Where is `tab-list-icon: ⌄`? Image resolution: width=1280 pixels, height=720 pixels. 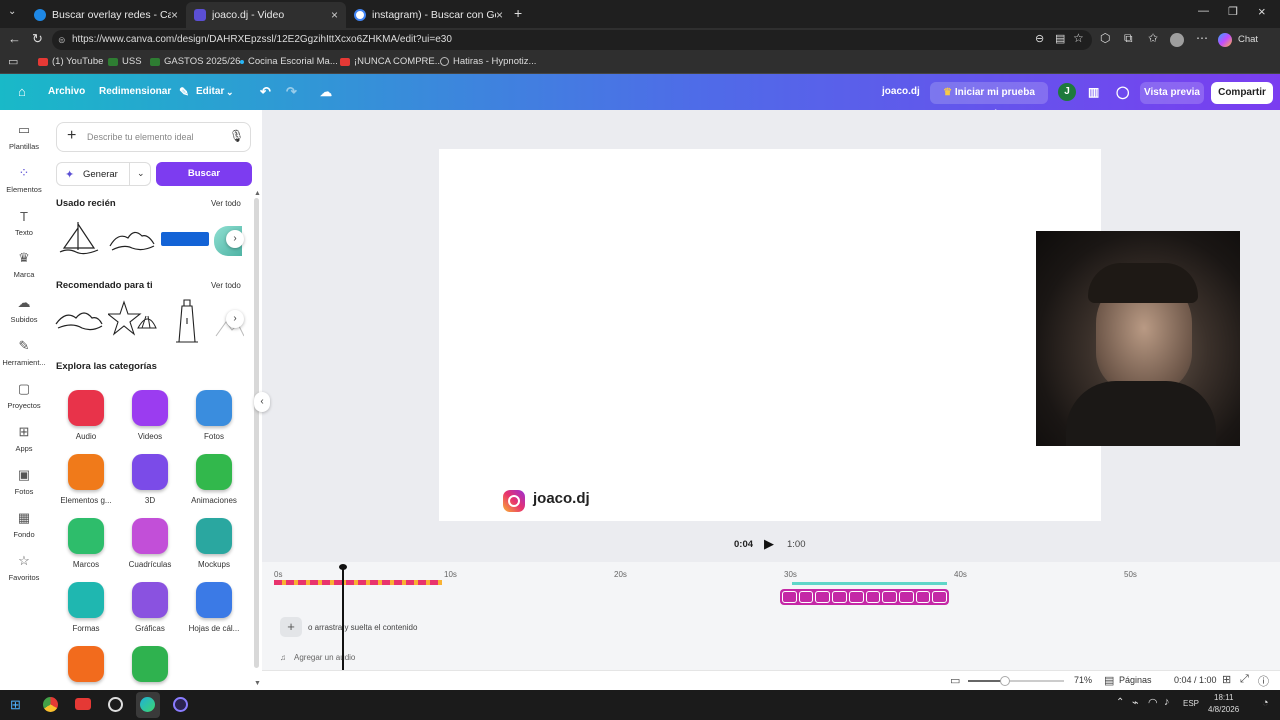 tab-list-icon: ⌄ is located at coordinates (12, 11).